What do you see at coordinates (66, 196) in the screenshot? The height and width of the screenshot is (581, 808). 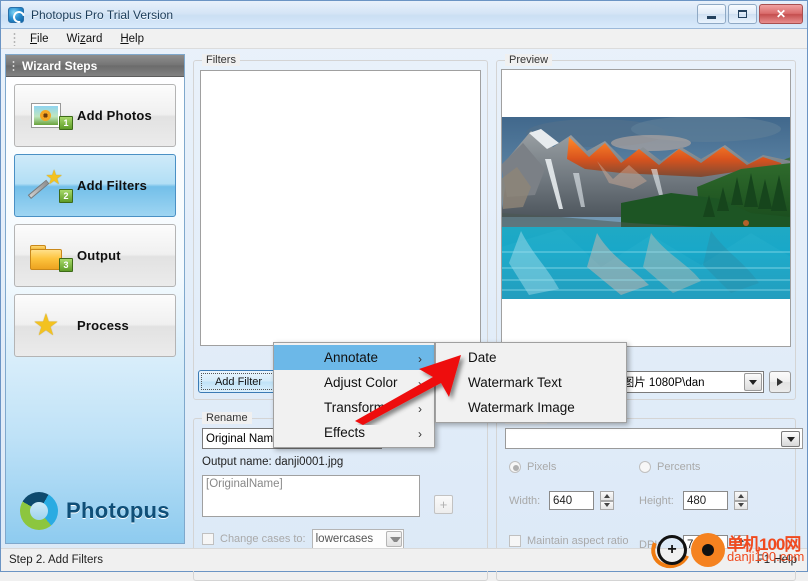 I see `step-badge: 2` at bounding box center [66, 196].